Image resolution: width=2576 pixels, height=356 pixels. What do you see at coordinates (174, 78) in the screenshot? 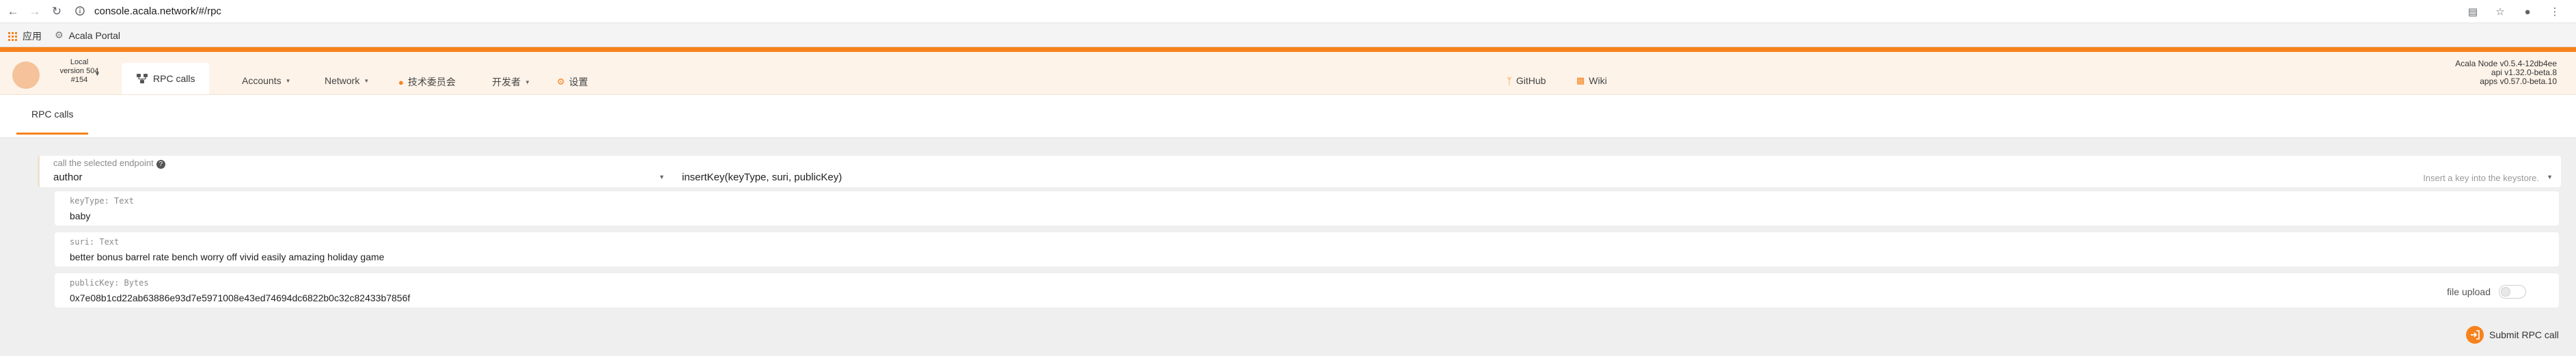
I see `tab-label: RPC calls` at bounding box center [174, 78].